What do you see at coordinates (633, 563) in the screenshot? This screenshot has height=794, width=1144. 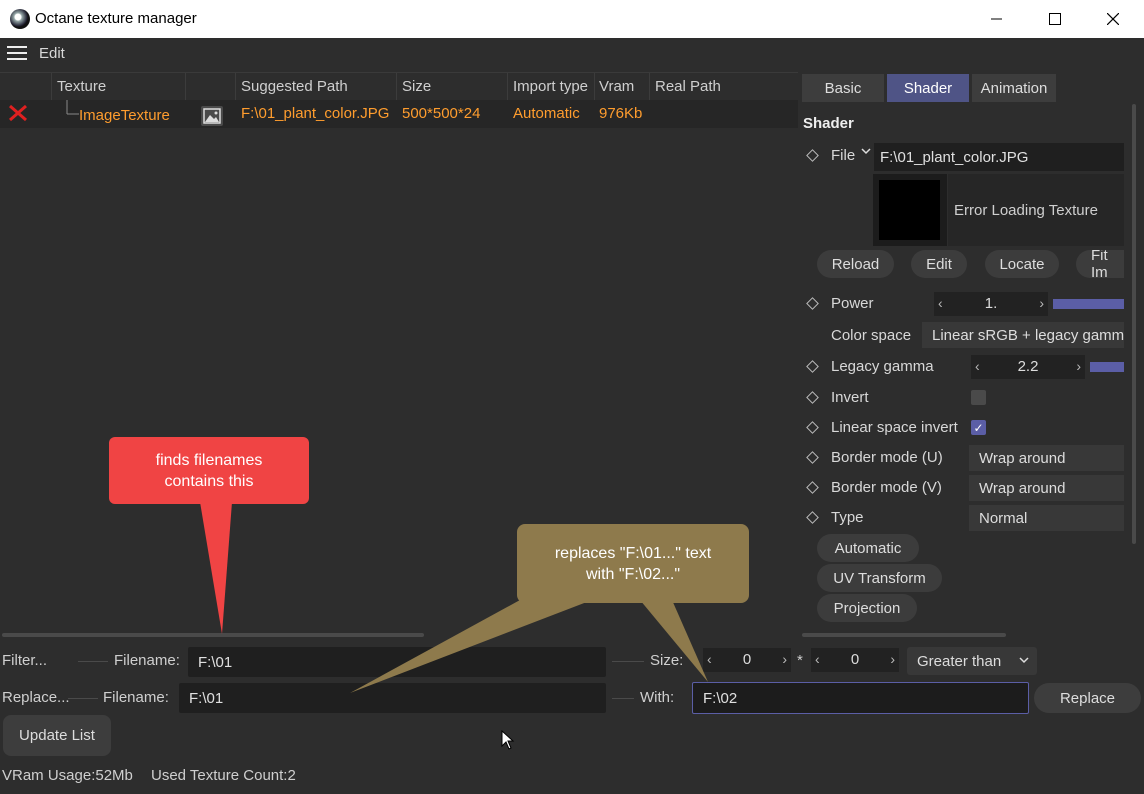 I see `replace-callout: replaces "F:\01..." text with "F:\02..."` at bounding box center [633, 563].